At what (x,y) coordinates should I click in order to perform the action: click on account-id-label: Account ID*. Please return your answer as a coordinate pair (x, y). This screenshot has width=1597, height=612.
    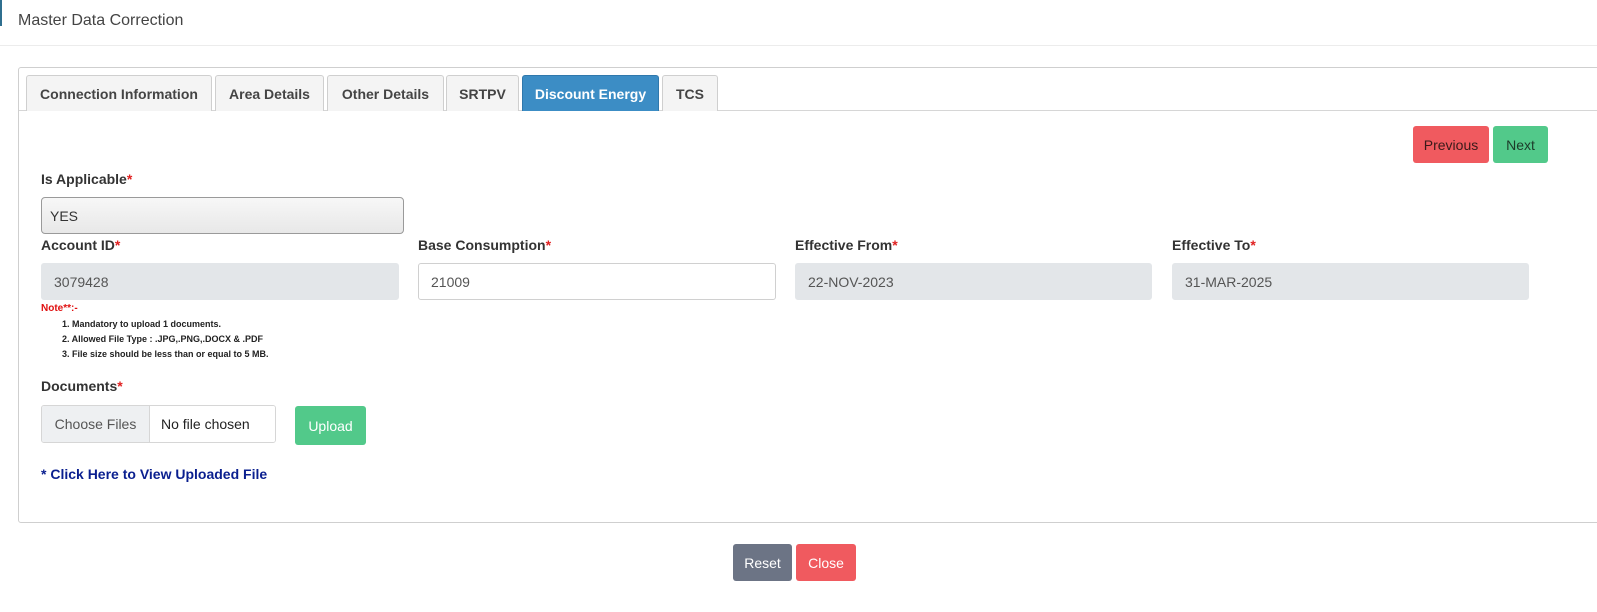
    Looking at the image, I should click on (81, 245).